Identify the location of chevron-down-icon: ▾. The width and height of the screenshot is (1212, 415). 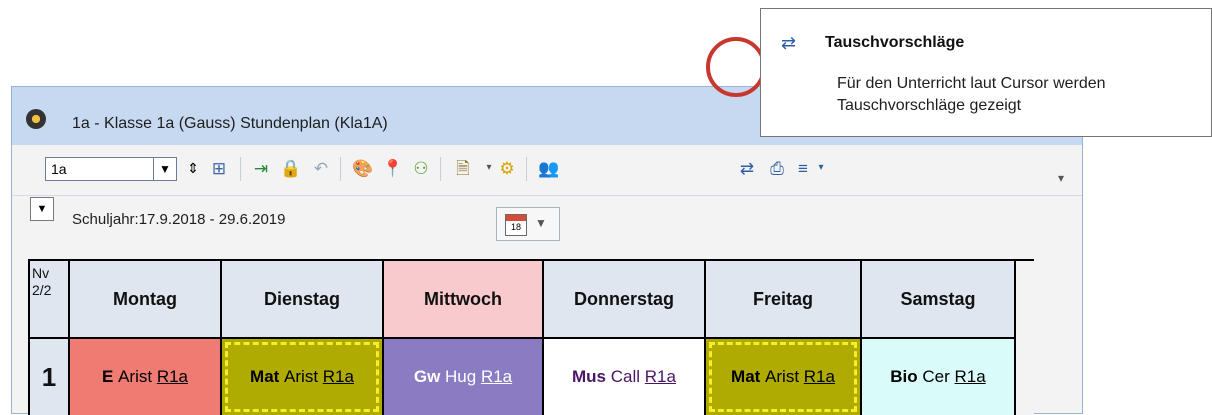
(821, 168).